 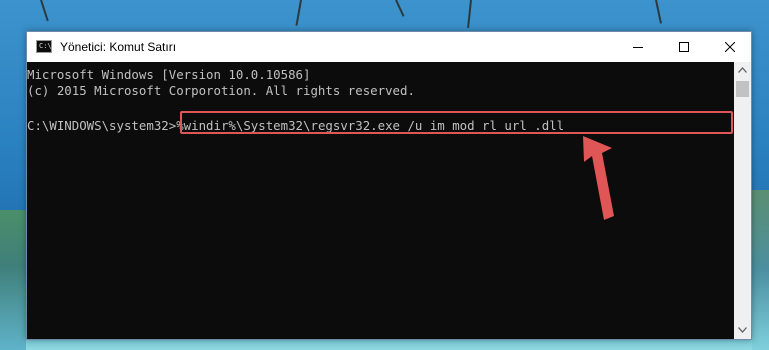 I want to click on minimize-icon, so click(x=638, y=47).